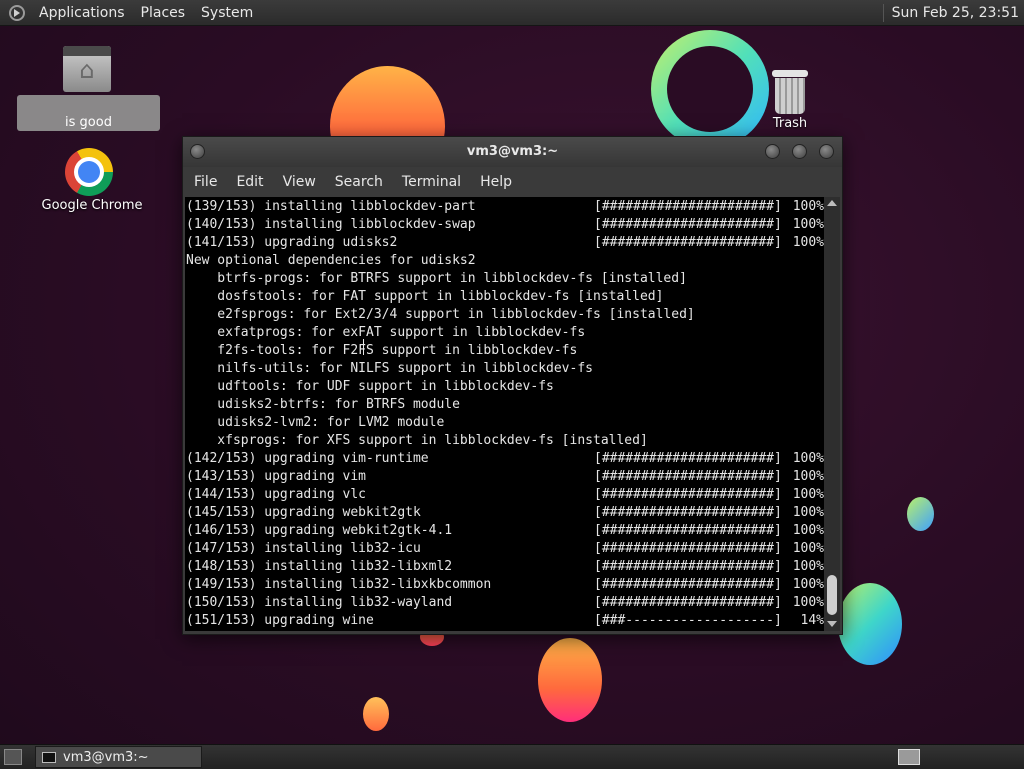 The image size is (1024, 769). I want to click on desktop-icon-chrome: Google Chrome, so click(92, 181).